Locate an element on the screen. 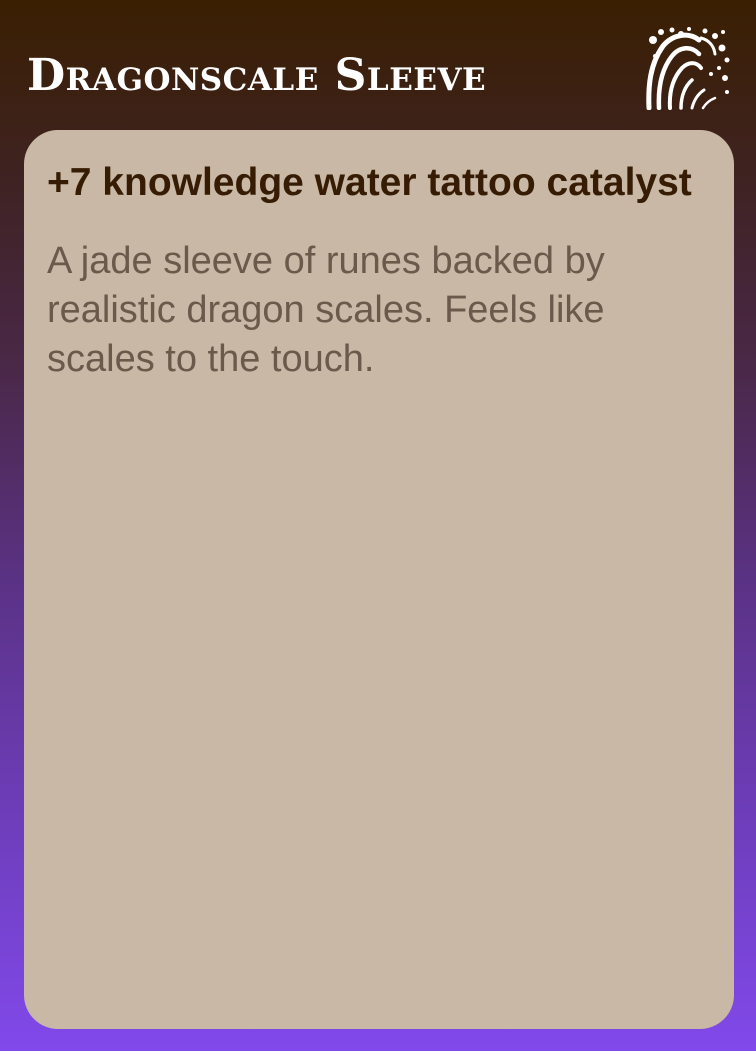  card-header: Dragonscale Sleeve is located at coordinates (378, 65).